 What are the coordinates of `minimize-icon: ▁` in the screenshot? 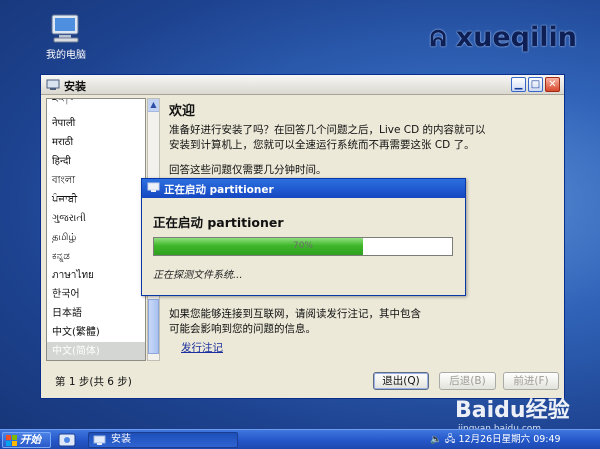 It's located at (518, 84).